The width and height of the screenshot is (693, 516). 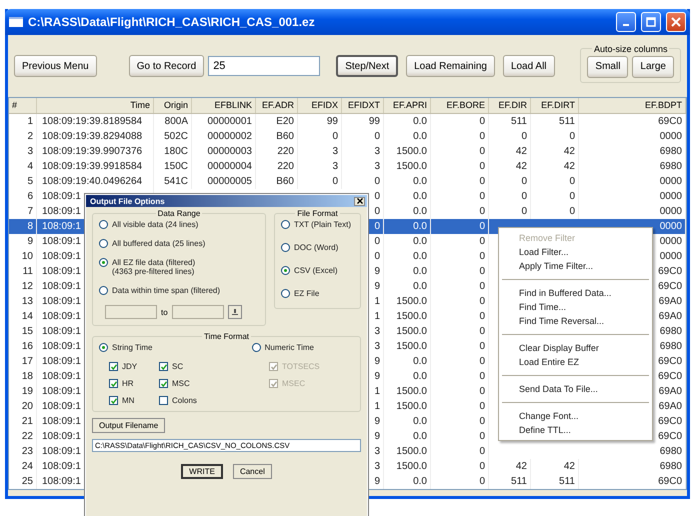 I want to click on column-header: EF.DIRT, so click(x=555, y=105).